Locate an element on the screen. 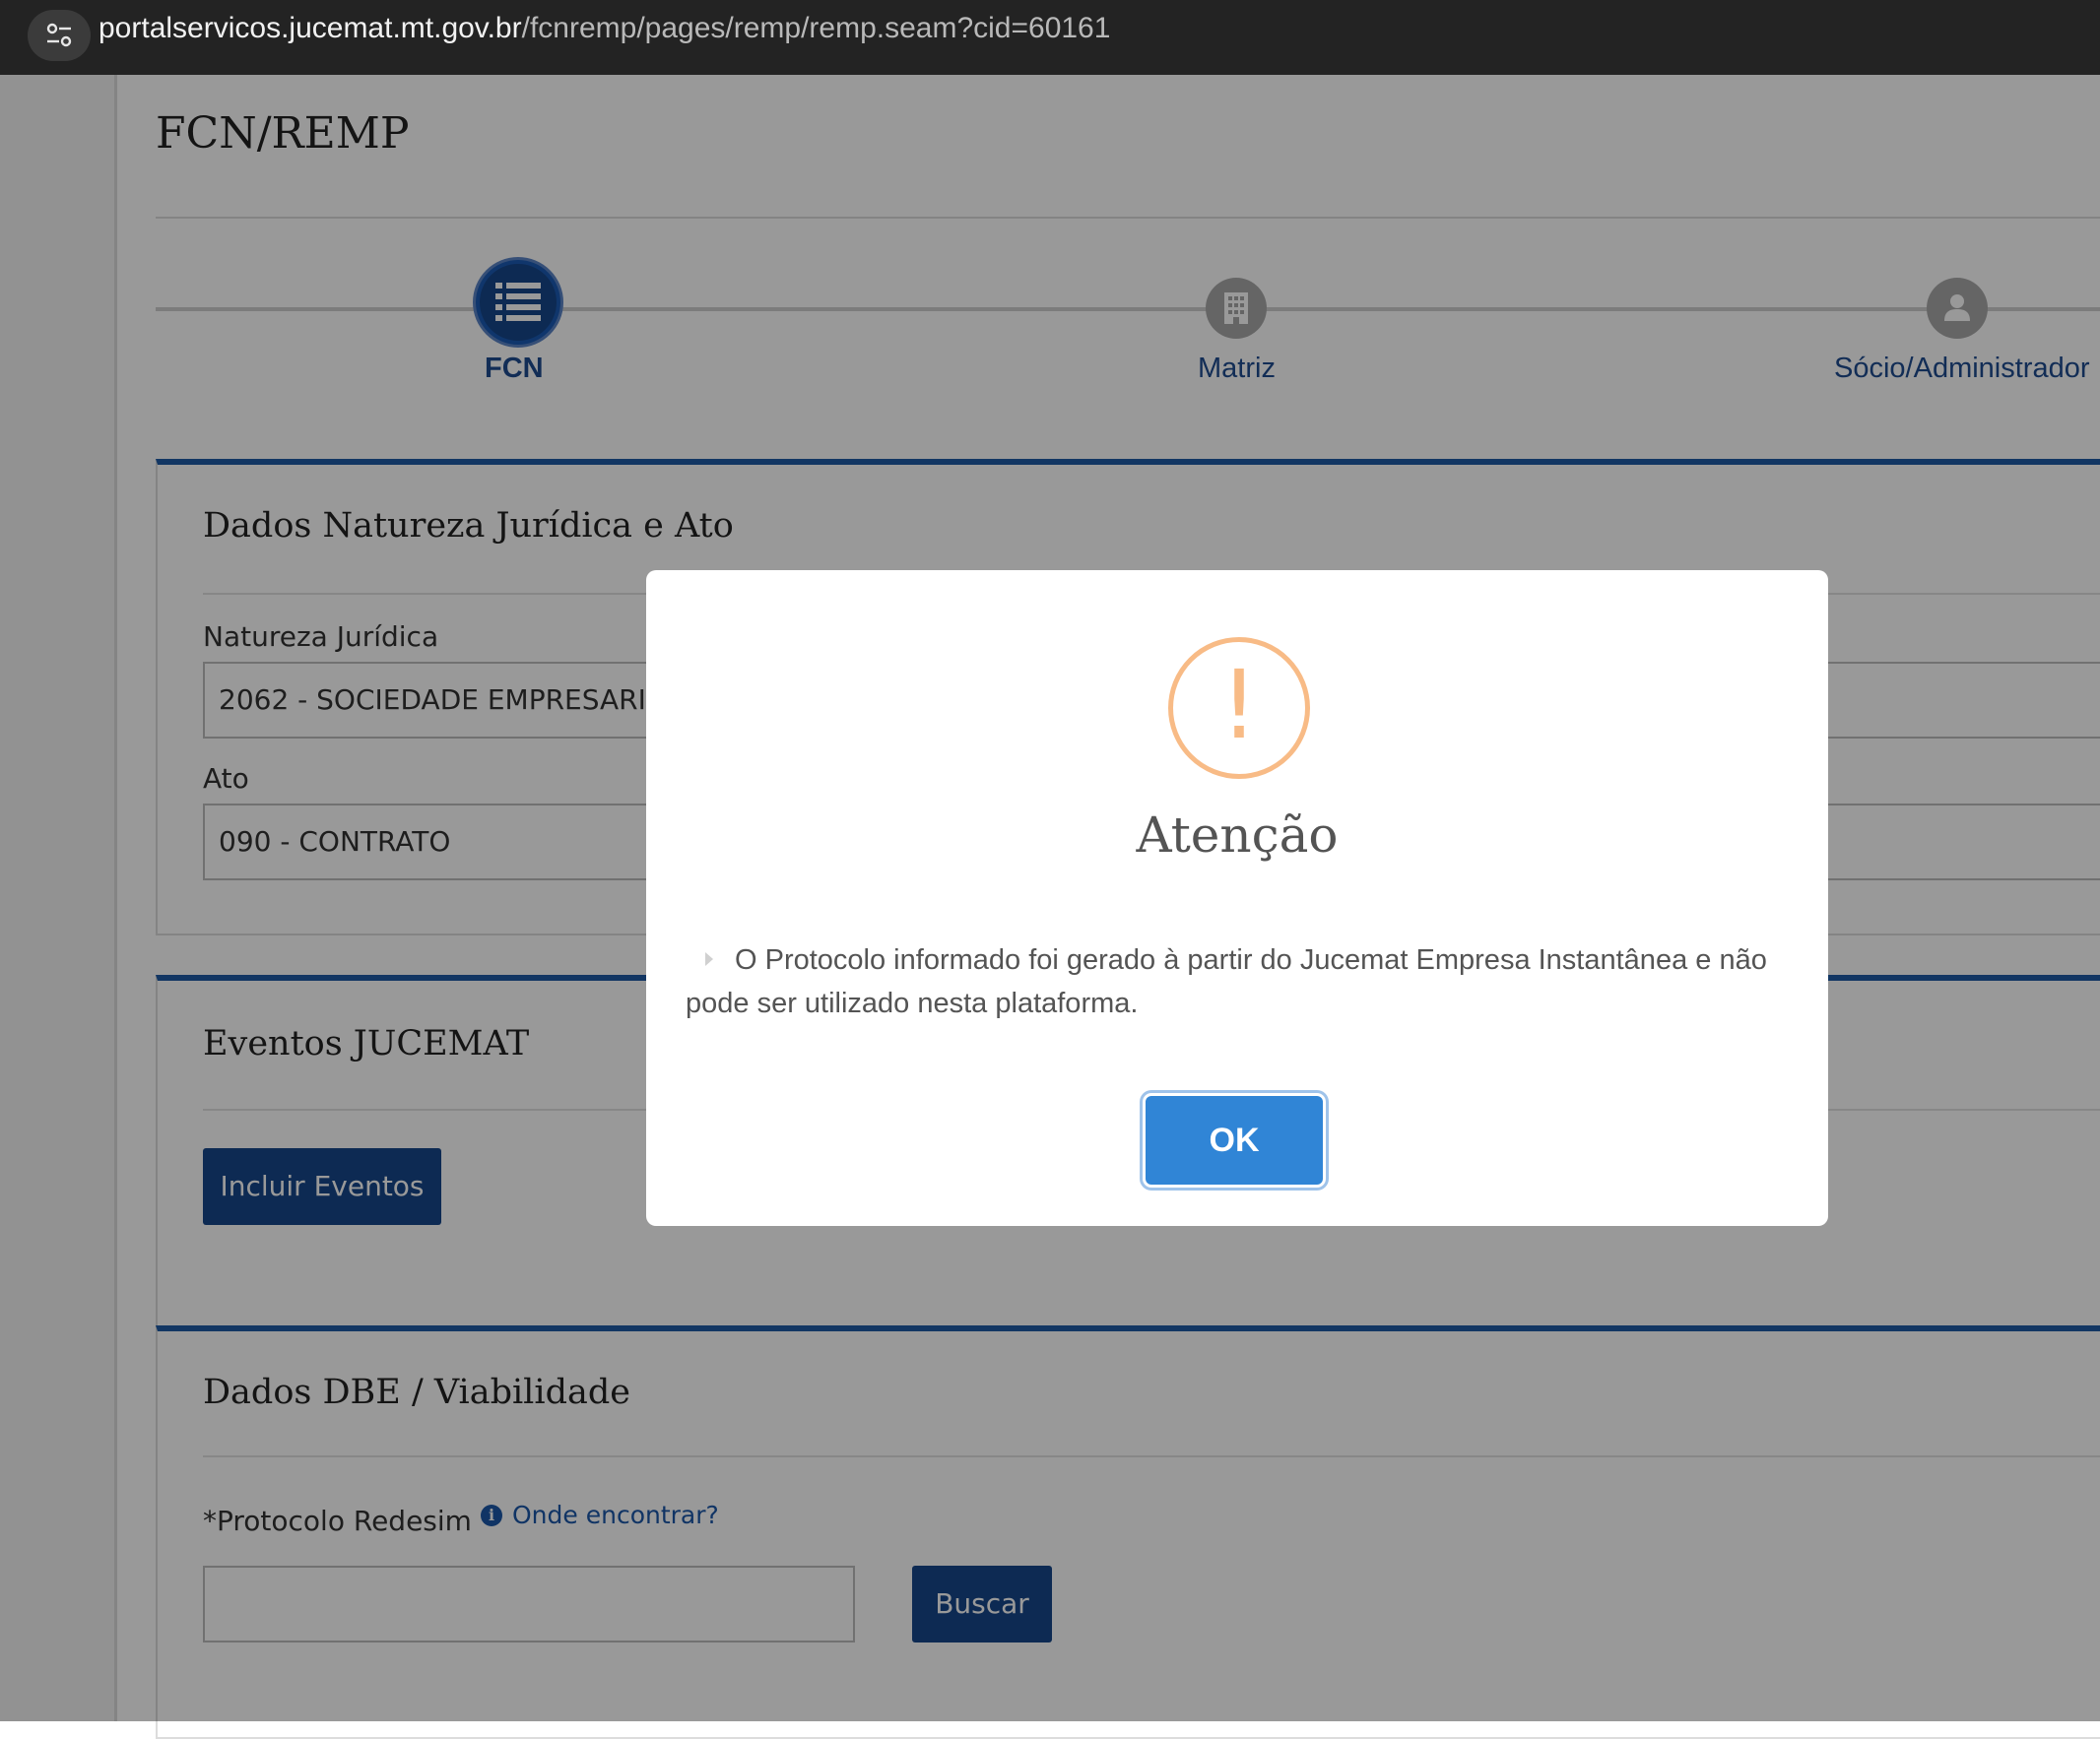 The width and height of the screenshot is (2100, 1739). warning-icon: ! is located at coordinates (1239, 708).